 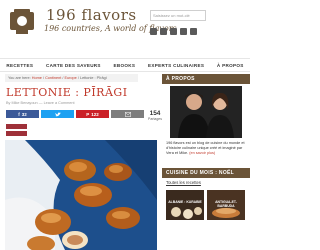 What do you see at coordinates (19, 114) in the screenshot?
I see `facebook-icon: f` at bounding box center [19, 114].